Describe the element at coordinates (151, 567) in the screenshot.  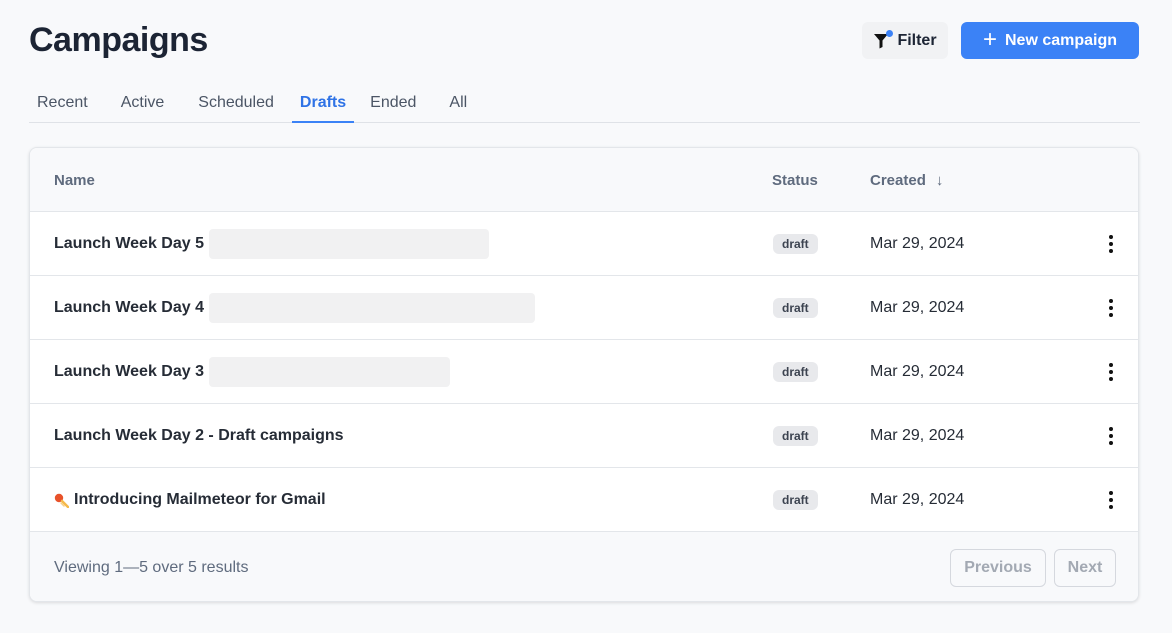
I see `results-summary: Viewing 1—5 over 5 results` at that location.